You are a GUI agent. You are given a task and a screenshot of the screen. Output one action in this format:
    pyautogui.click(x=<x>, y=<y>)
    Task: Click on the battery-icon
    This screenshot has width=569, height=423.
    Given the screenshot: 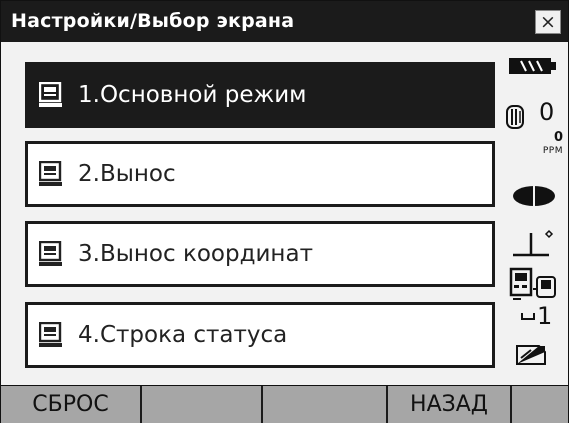 What is the action you would take?
    pyautogui.click(x=533, y=68)
    